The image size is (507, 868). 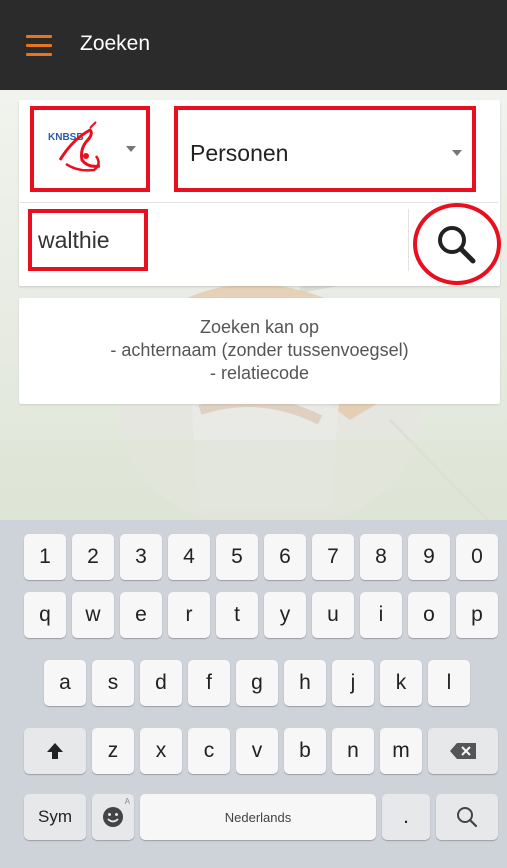 I want to click on key: k, so click(x=401, y=683).